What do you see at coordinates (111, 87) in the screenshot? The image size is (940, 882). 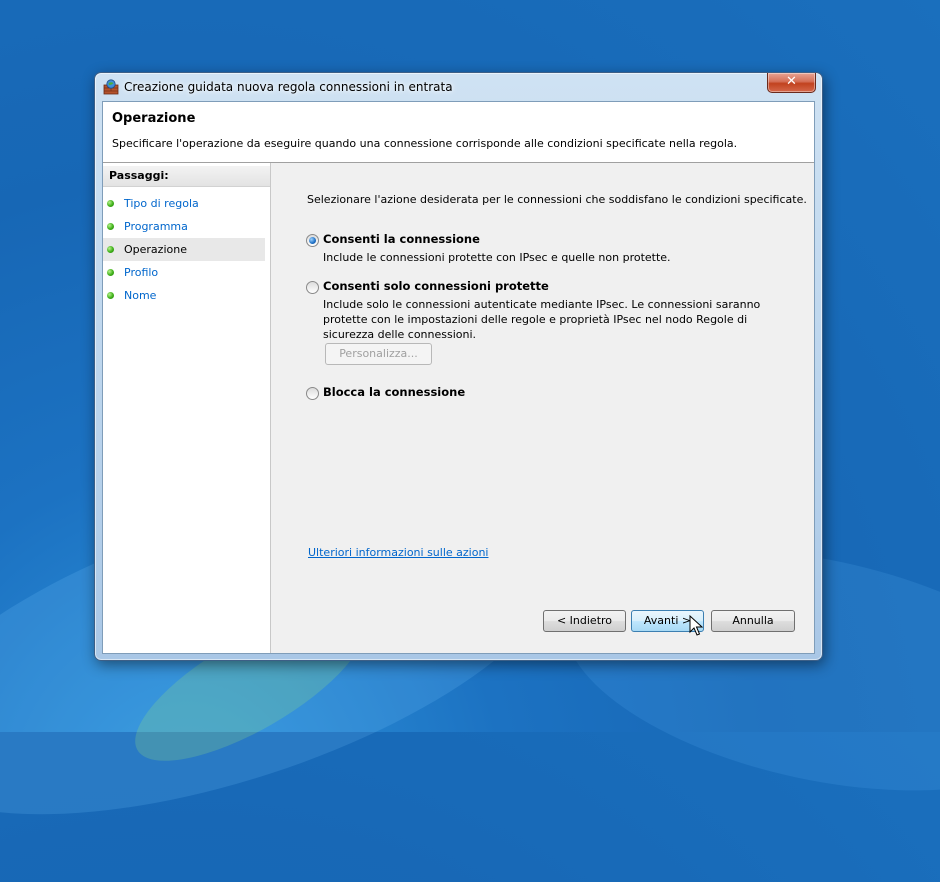 I see `firewall-icon` at bounding box center [111, 87].